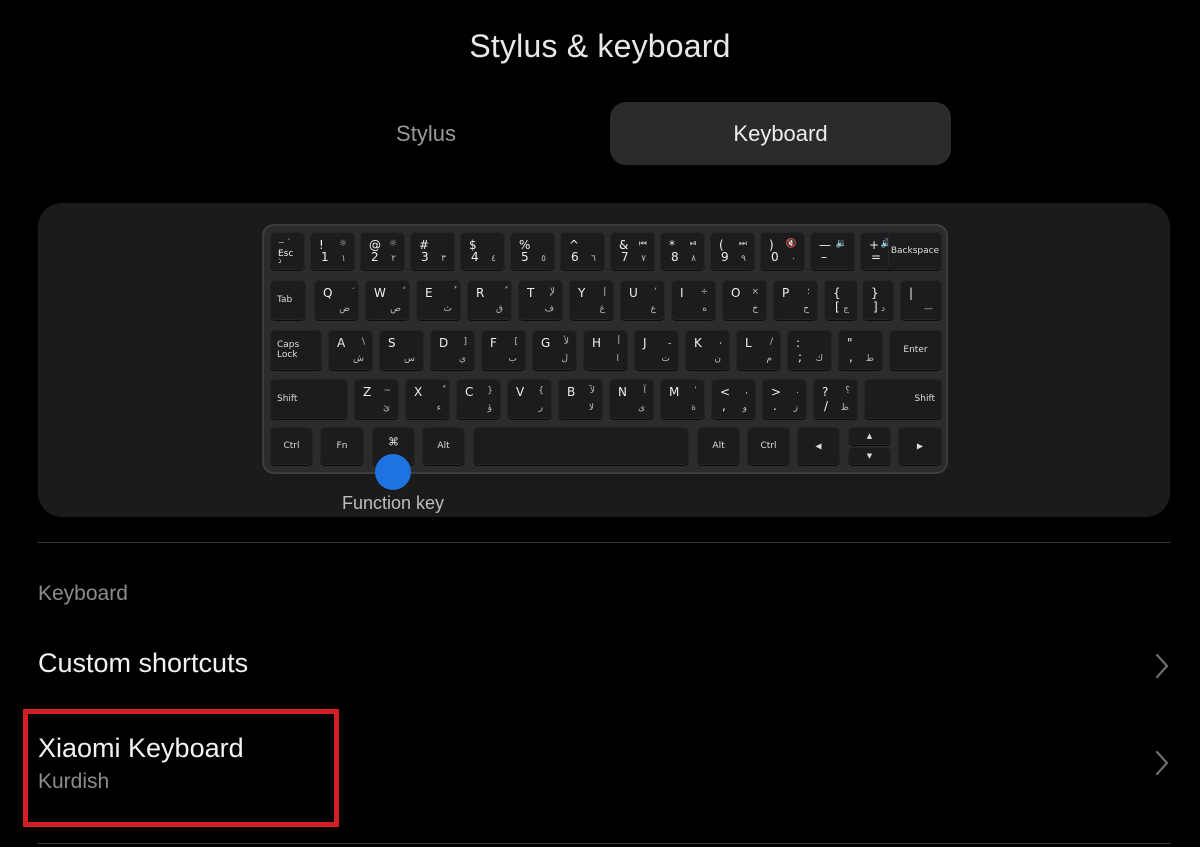 The width and height of the screenshot is (1200, 847). What do you see at coordinates (358, 359) in the screenshot?
I see `key-a-alt: ش` at bounding box center [358, 359].